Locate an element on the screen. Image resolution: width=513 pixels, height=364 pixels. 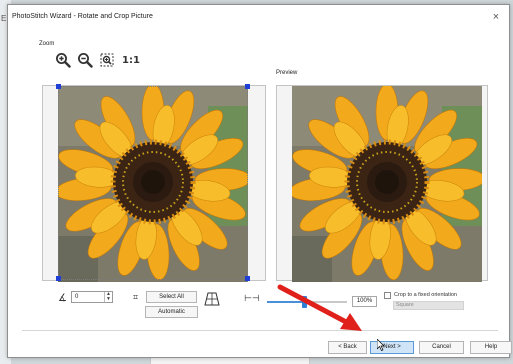
zoom-in-icon is located at coordinates (63, 60).